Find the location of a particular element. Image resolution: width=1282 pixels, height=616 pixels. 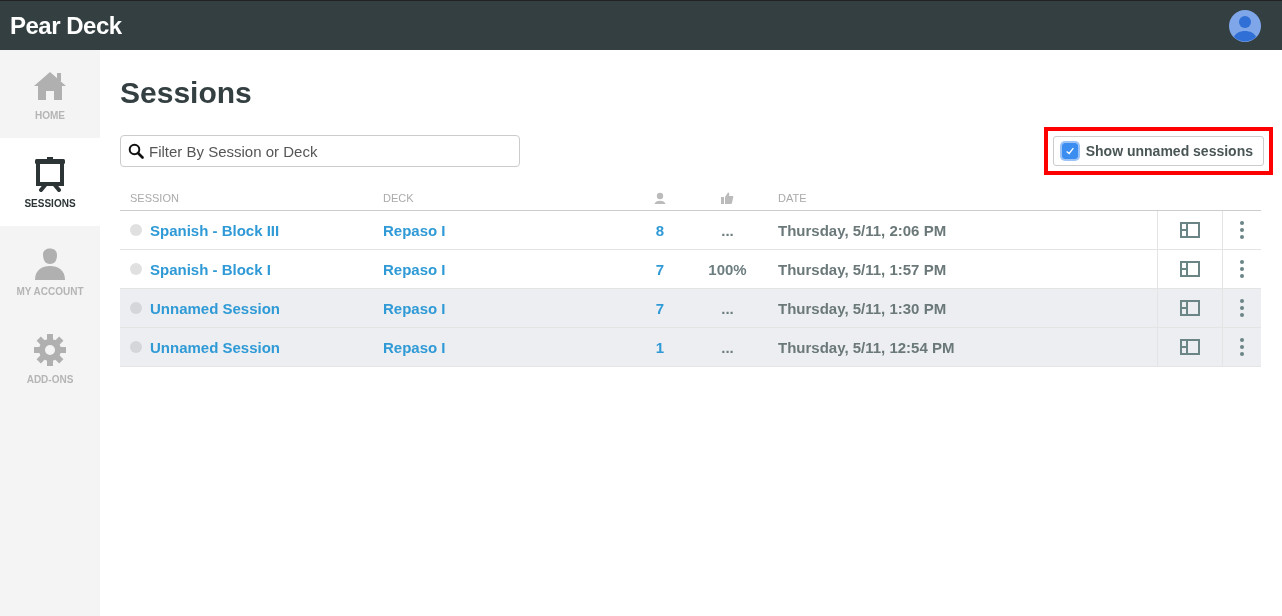

filter-field: Filter By Session or Deck is located at coordinates (320, 151).